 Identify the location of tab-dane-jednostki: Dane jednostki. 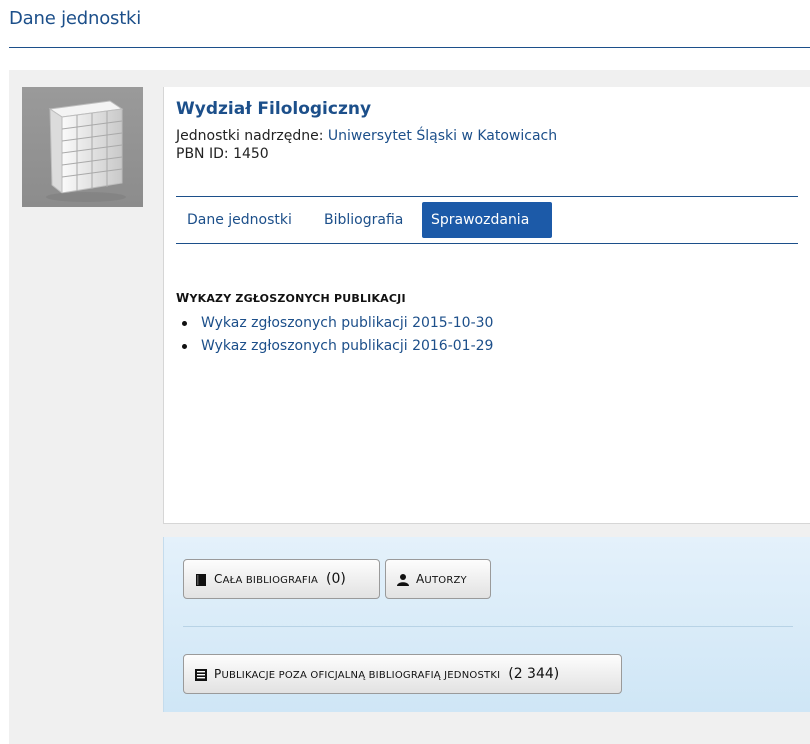
(239, 220).